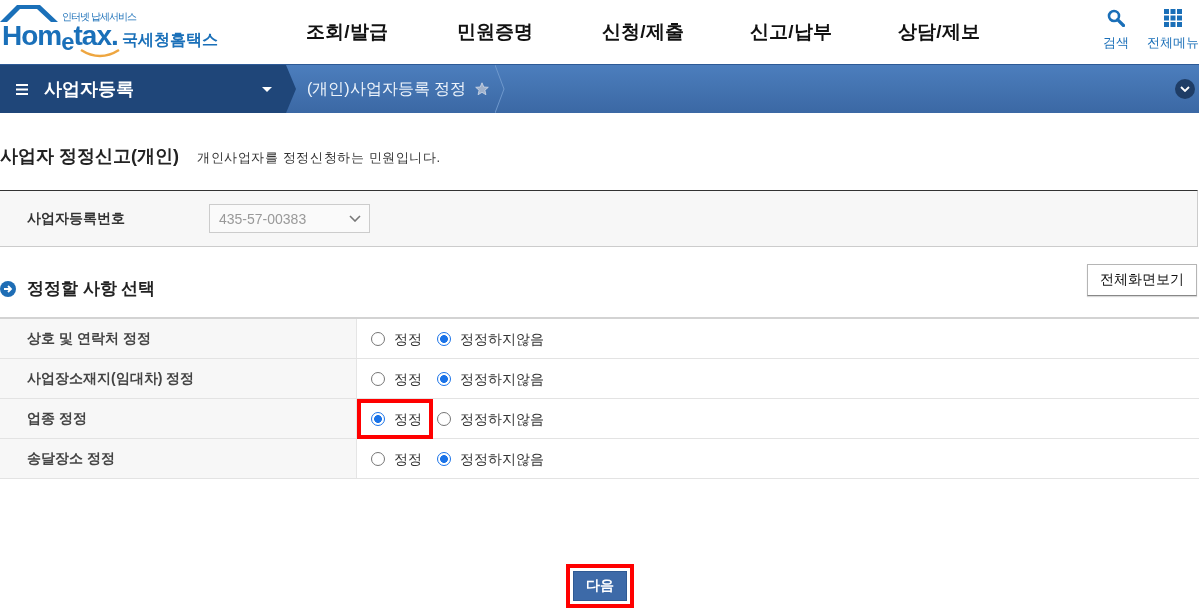 The height and width of the screenshot is (614, 1199). Describe the element at coordinates (100, 53) in the screenshot. I see `swoosh-icon` at that location.